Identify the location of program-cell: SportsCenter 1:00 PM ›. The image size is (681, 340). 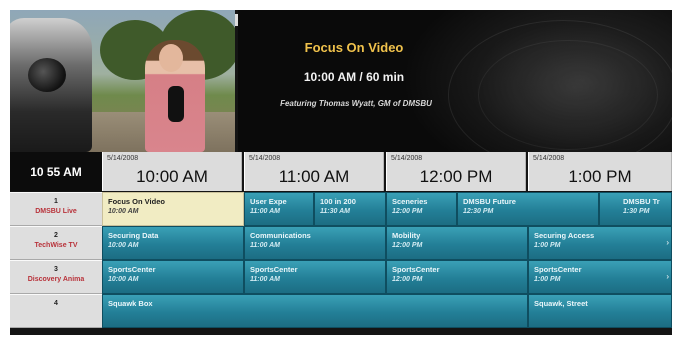
(600, 277).